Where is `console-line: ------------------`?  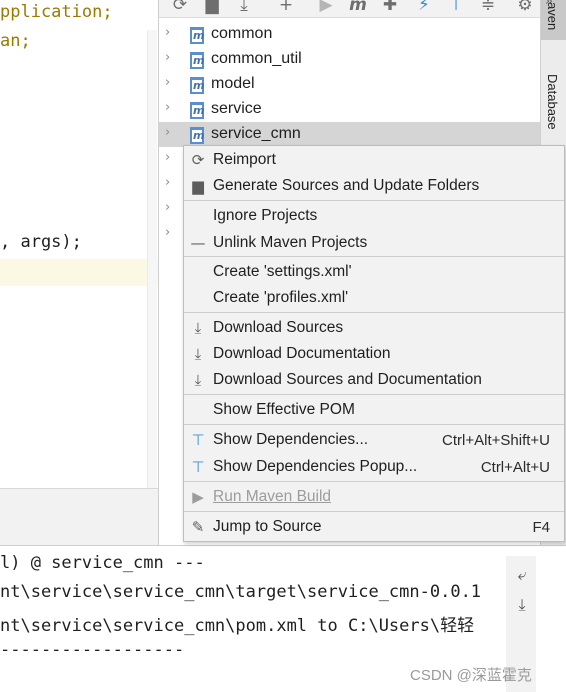
console-line: ------------------ is located at coordinates (92, 650).